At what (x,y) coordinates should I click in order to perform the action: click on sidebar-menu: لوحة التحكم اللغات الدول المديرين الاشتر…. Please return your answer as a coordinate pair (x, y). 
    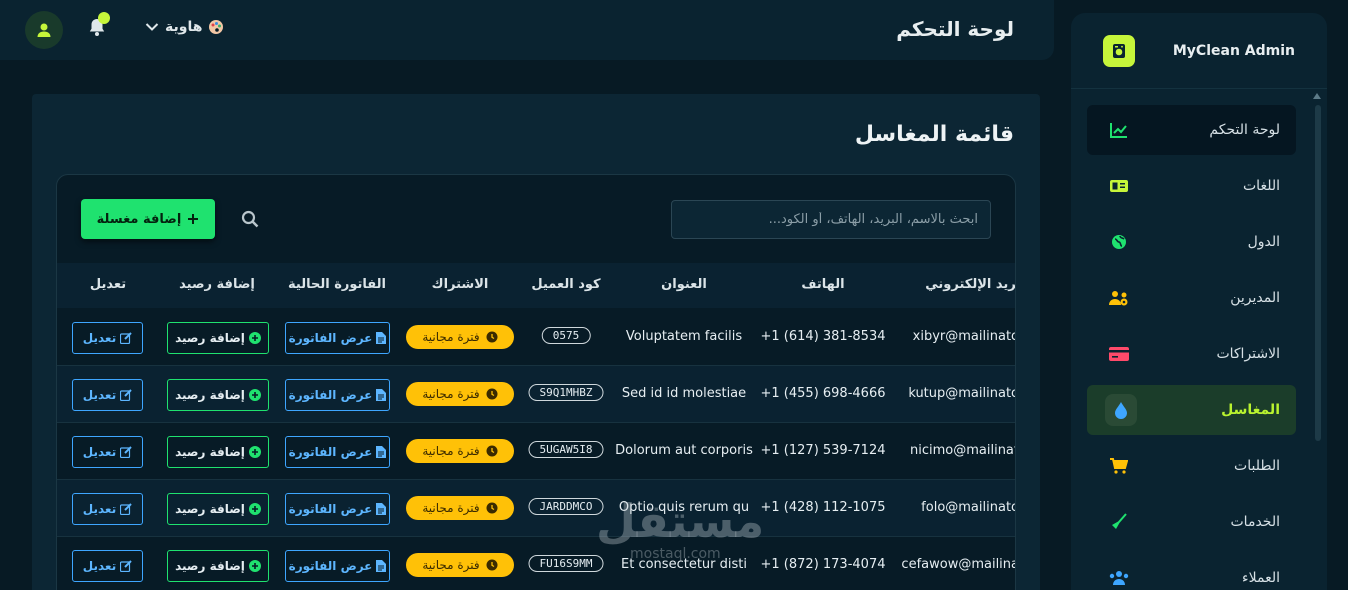
    Looking at the image, I should click on (1191, 347).